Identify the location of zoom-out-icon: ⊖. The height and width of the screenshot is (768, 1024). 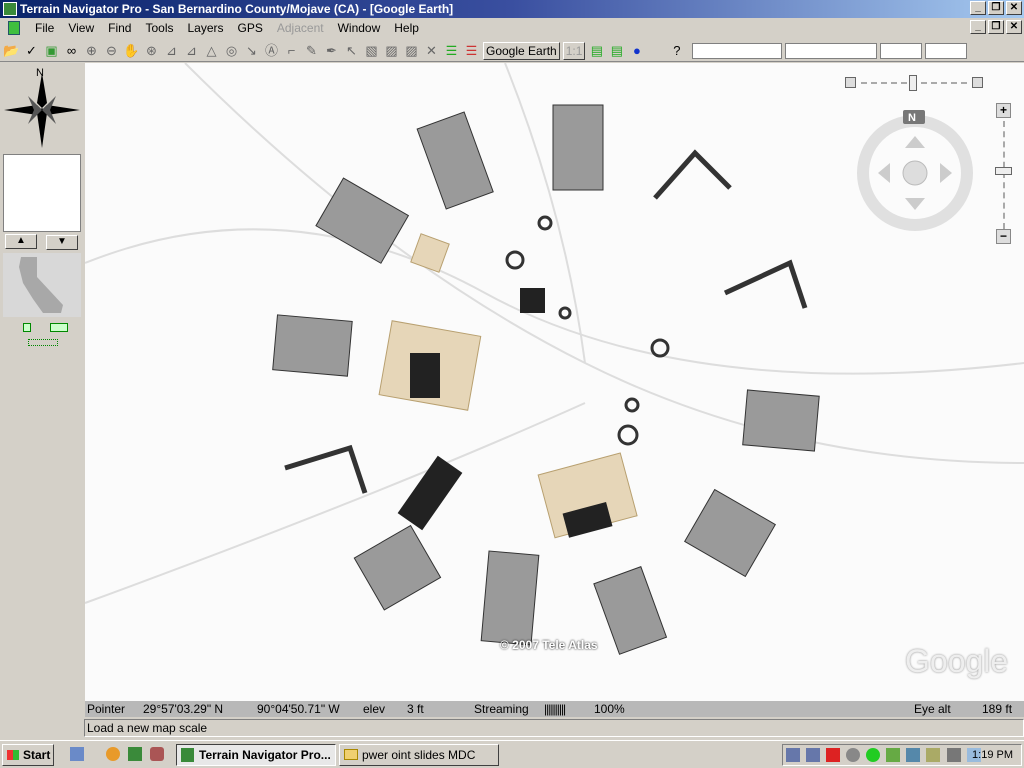
(111, 50).